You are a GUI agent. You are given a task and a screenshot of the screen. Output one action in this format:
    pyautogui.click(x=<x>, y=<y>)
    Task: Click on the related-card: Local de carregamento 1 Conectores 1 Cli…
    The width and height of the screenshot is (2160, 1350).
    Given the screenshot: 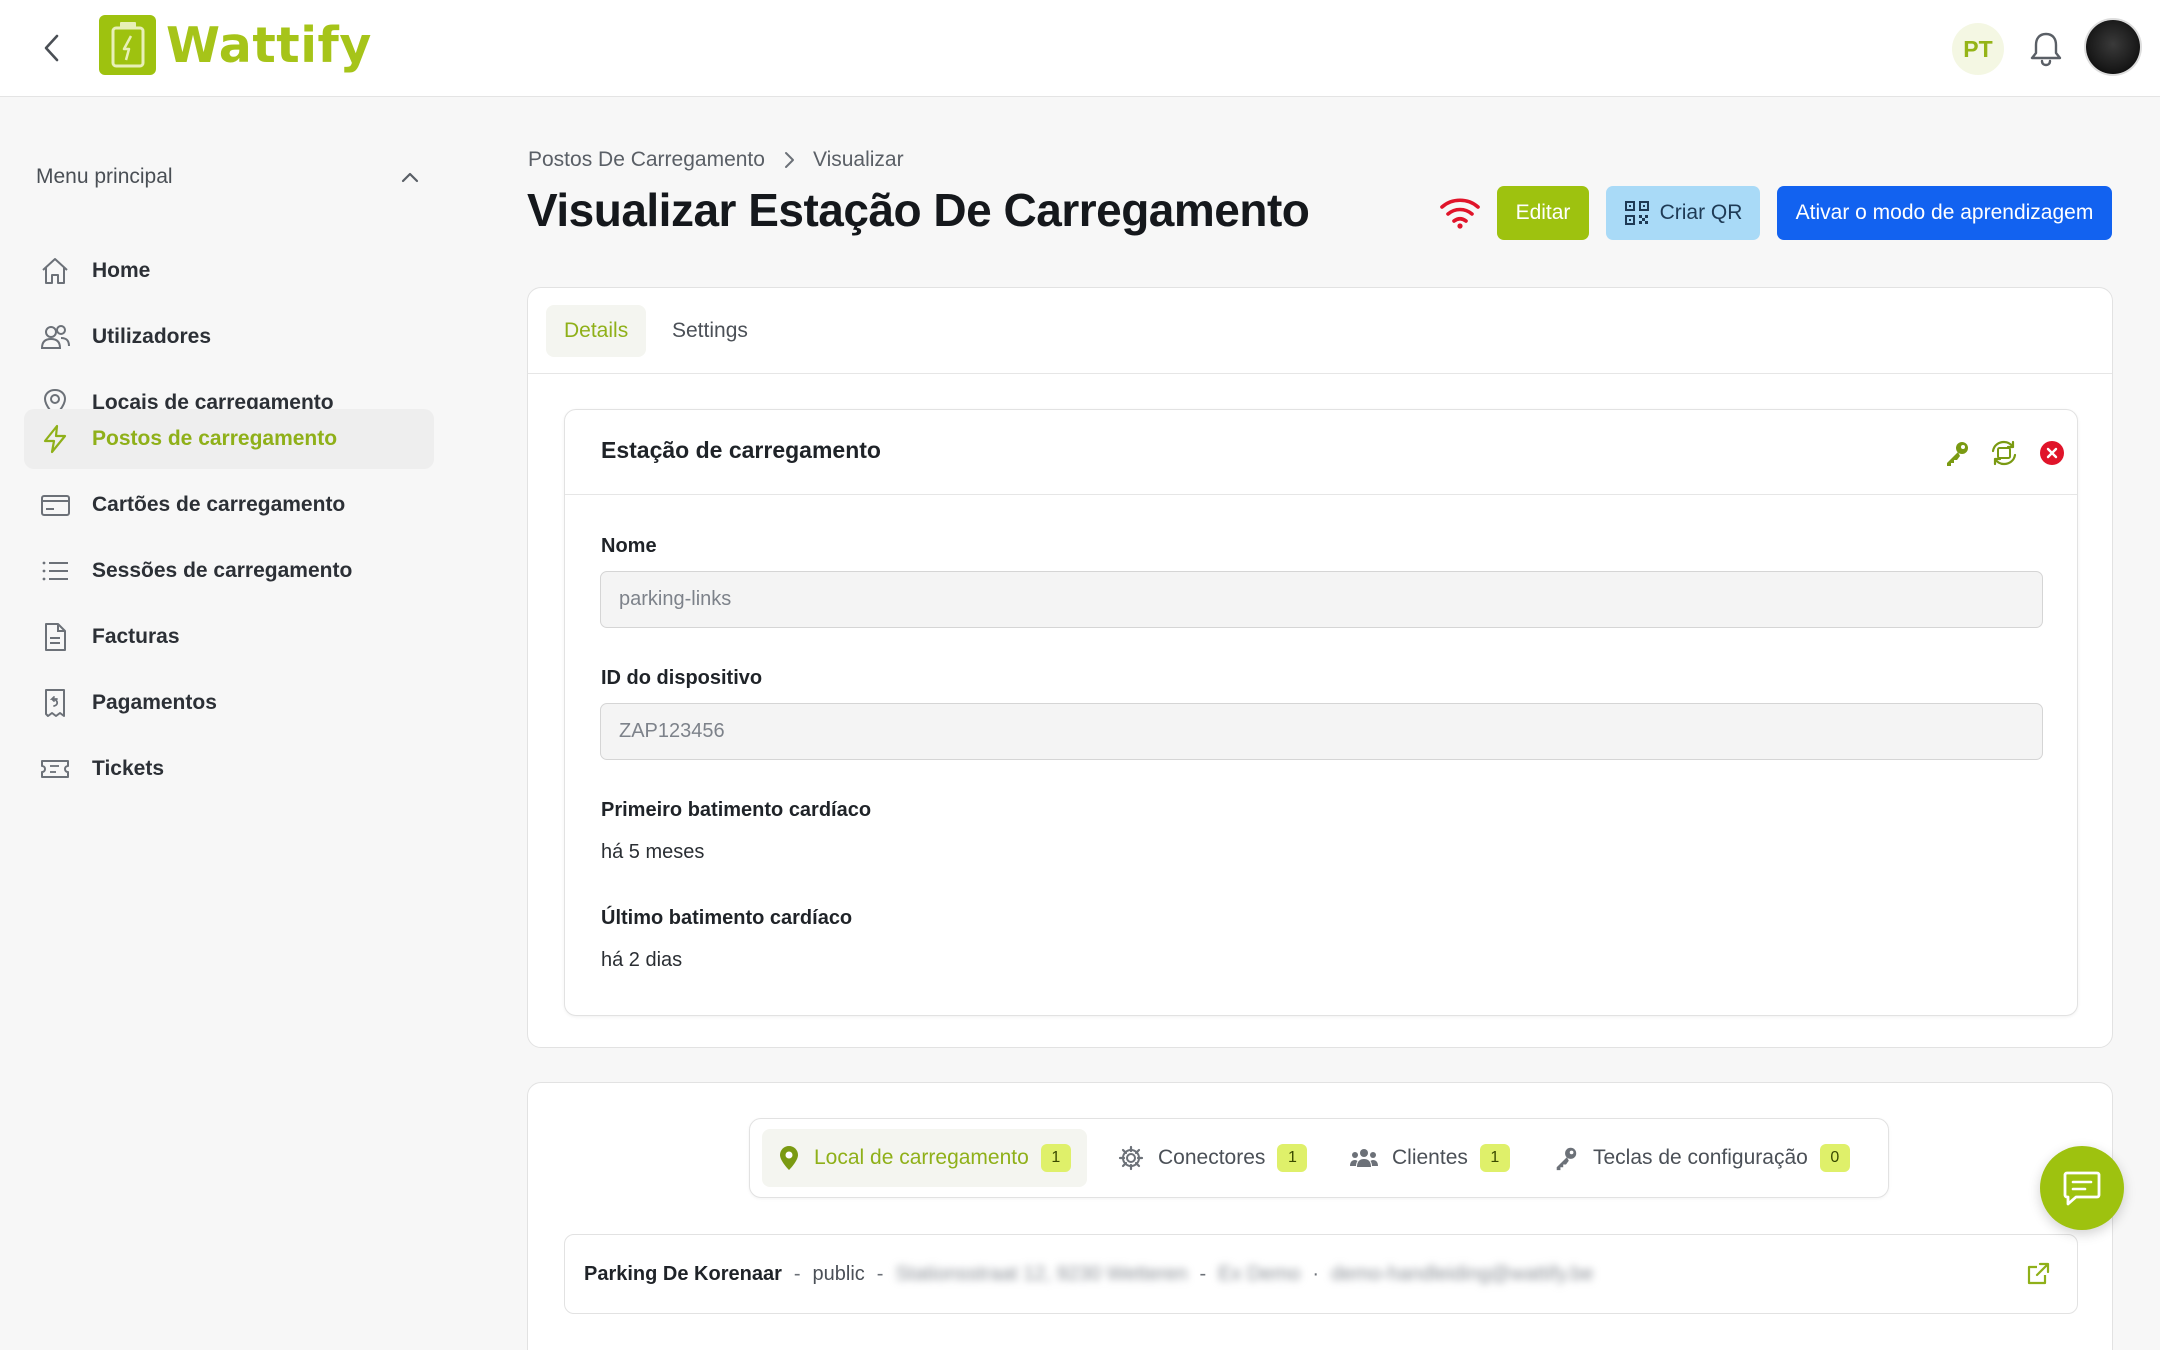 What is the action you would take?
    pyautogui.click(x=1320, y=1216)
    